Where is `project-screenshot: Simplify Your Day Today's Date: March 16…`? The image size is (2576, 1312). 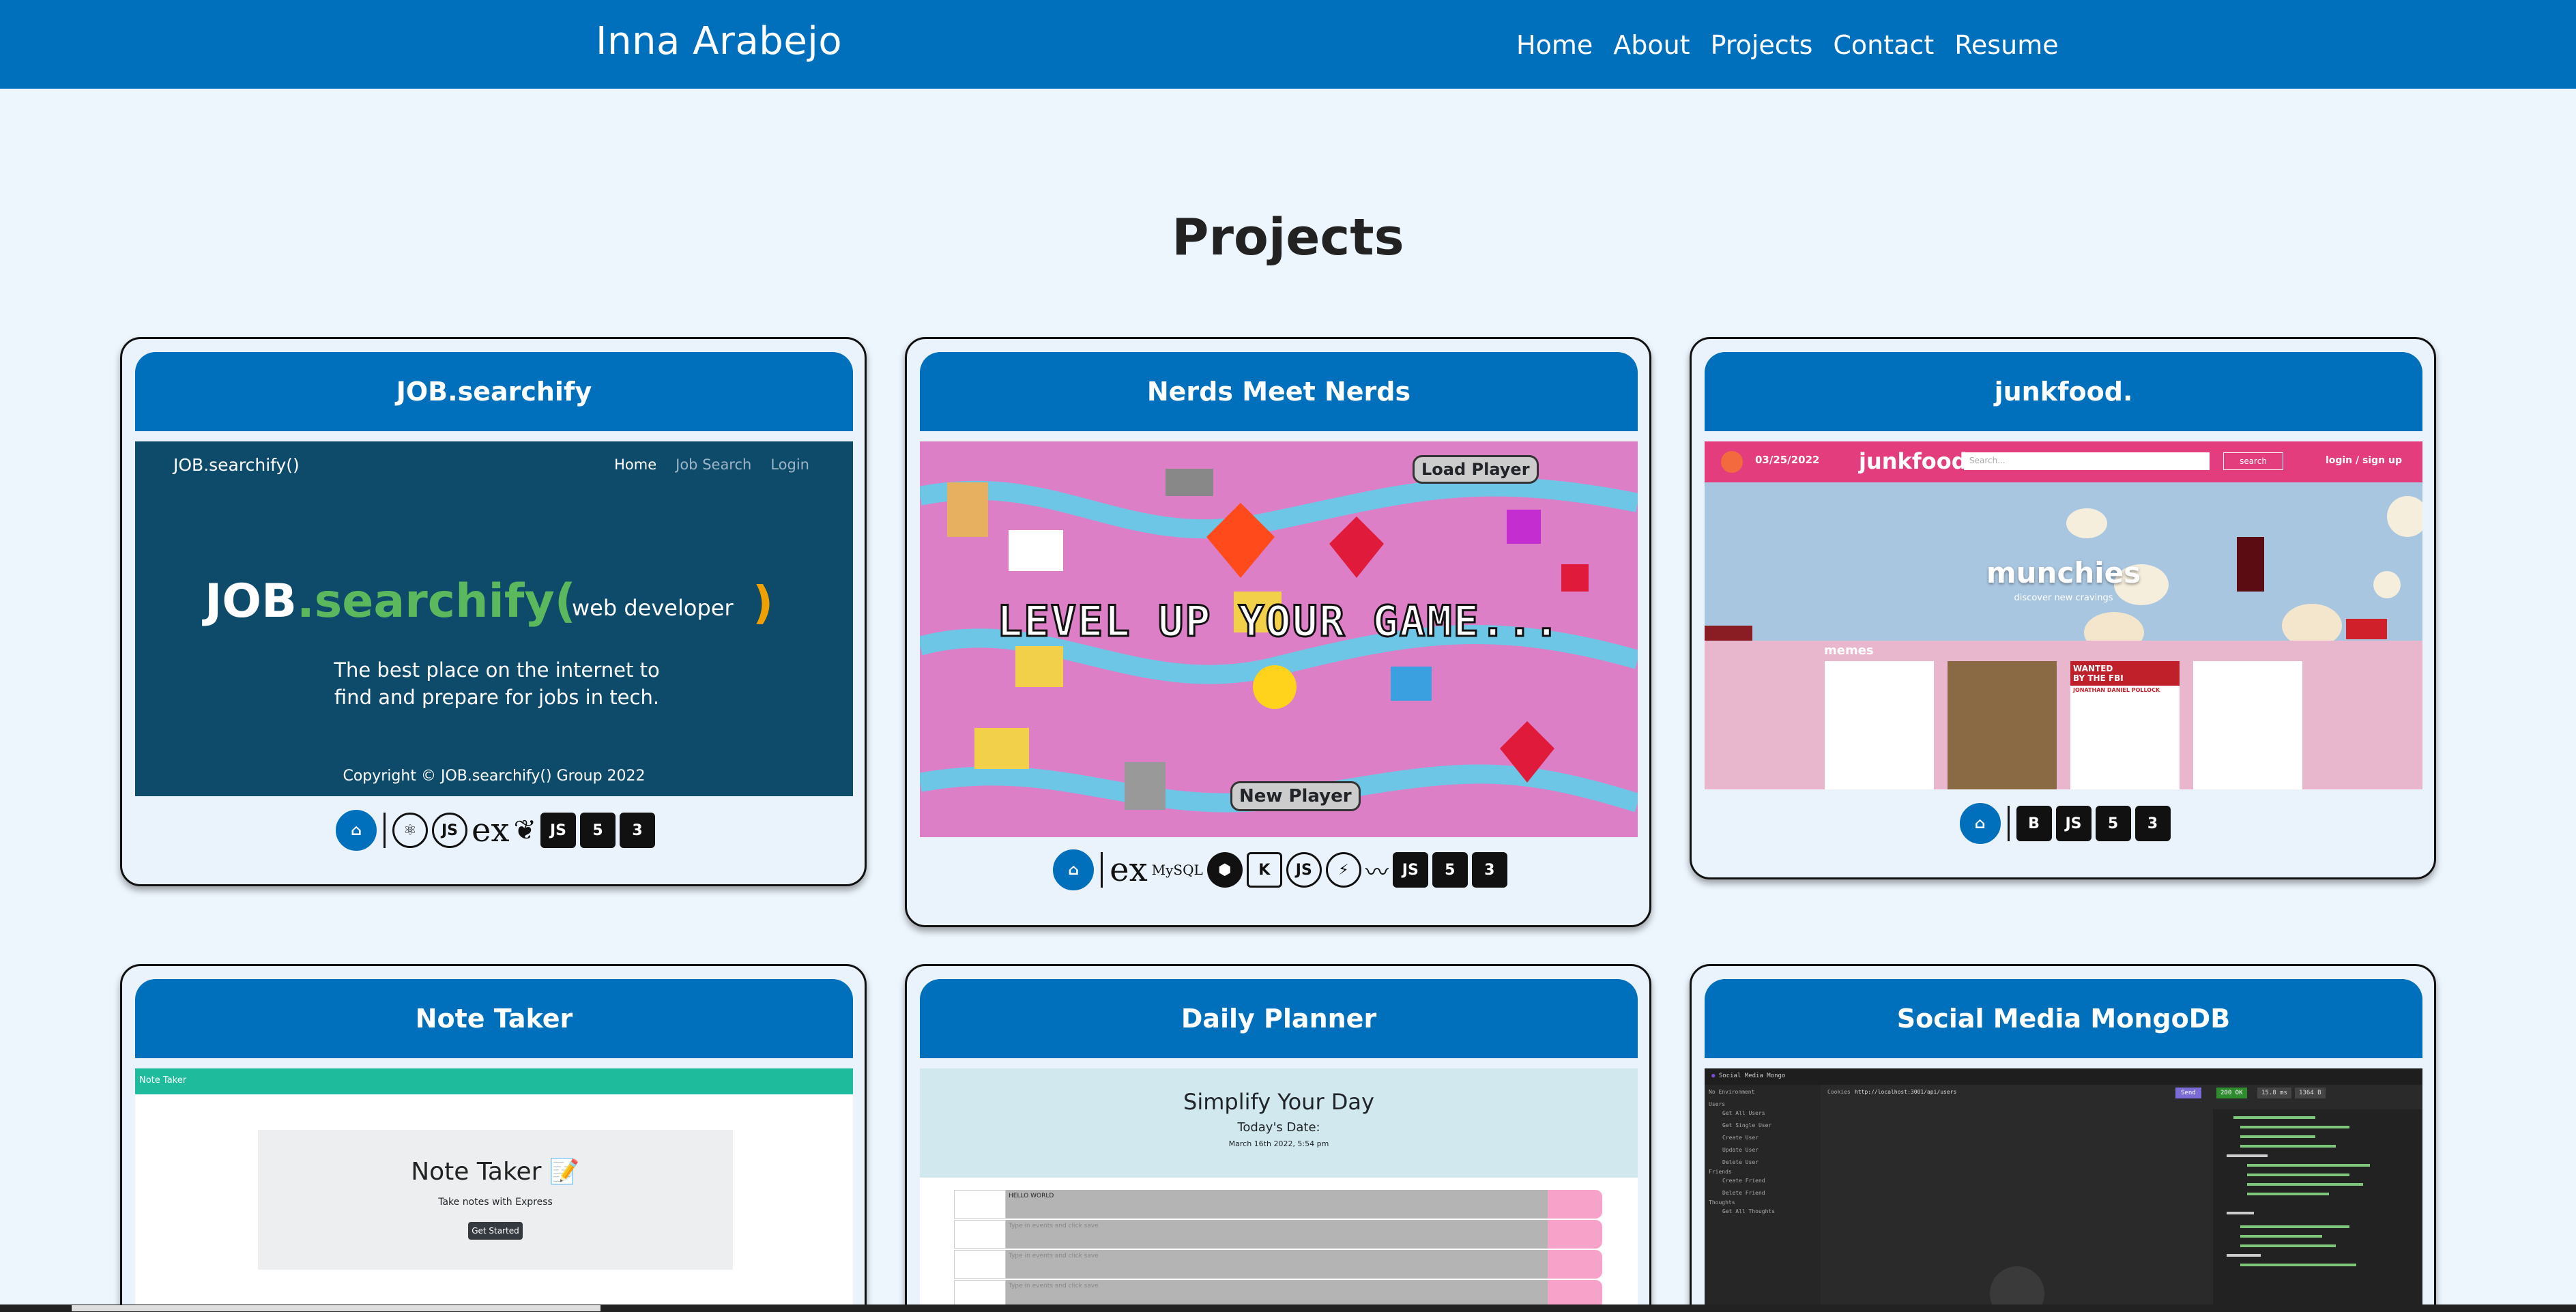 project-screenshot: Simplify Your Day Today's Date: March 16… is located at coordinates (1279, 1190).